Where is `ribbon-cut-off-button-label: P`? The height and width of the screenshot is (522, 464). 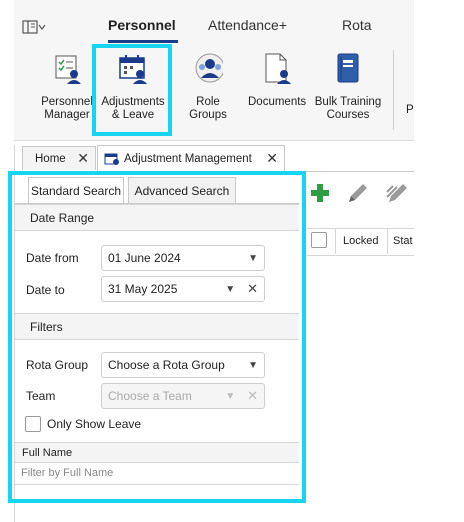
ribbon-cut-off-button-label: P is located at coordinates (410, 110).